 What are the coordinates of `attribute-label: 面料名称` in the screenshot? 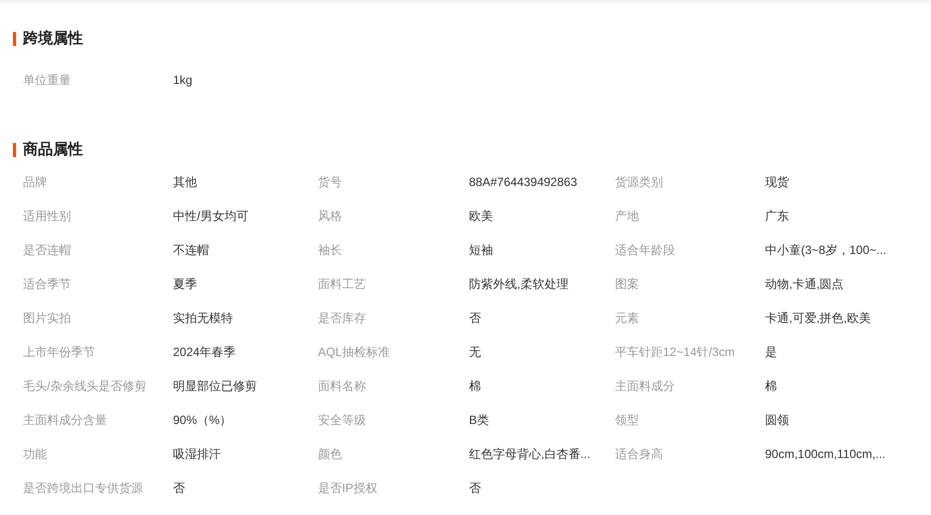 It's located at (342, 386).